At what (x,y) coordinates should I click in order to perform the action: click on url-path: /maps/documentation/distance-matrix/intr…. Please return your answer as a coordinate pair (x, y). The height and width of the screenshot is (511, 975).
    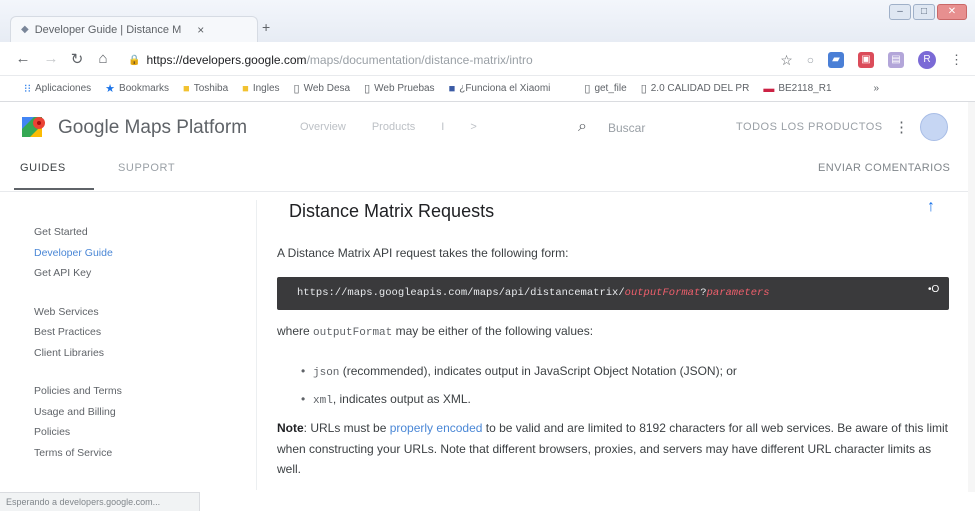
    Looking at the image, I should click on (419, 60).